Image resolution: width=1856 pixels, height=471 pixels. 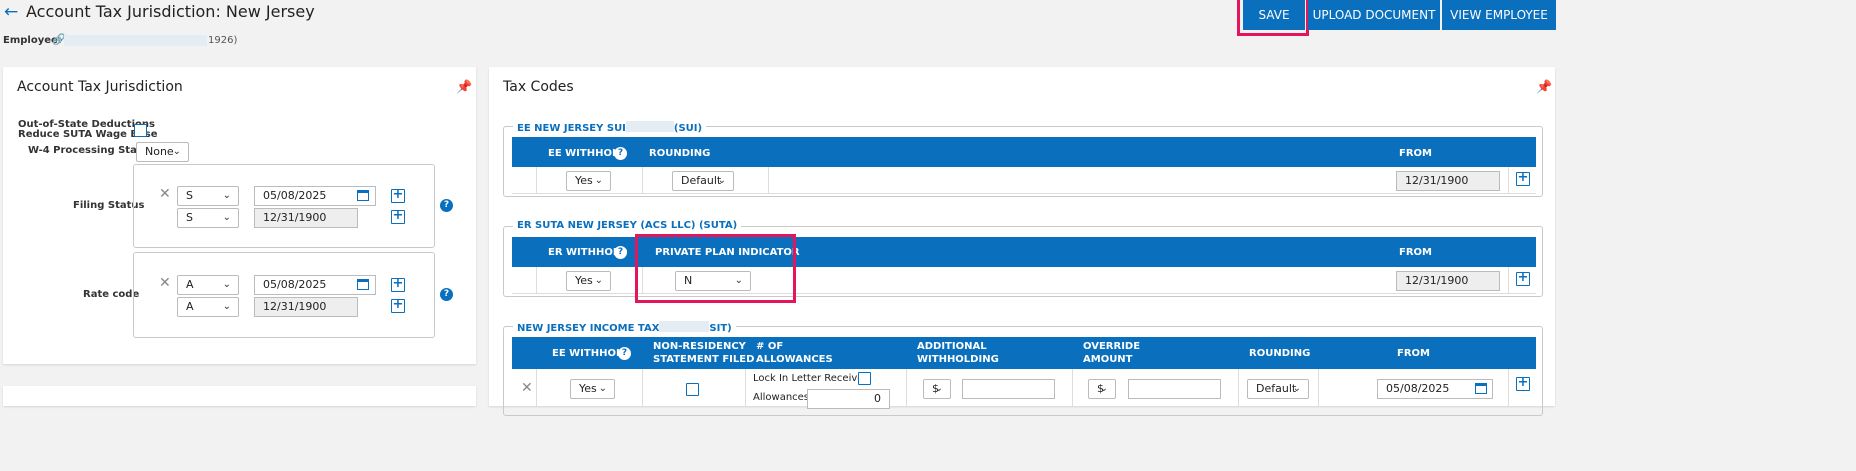 What do you see at coordinates (190, 284) in the screenshot?
I see `rate-value-1: A` at bounding box center [190, 284].